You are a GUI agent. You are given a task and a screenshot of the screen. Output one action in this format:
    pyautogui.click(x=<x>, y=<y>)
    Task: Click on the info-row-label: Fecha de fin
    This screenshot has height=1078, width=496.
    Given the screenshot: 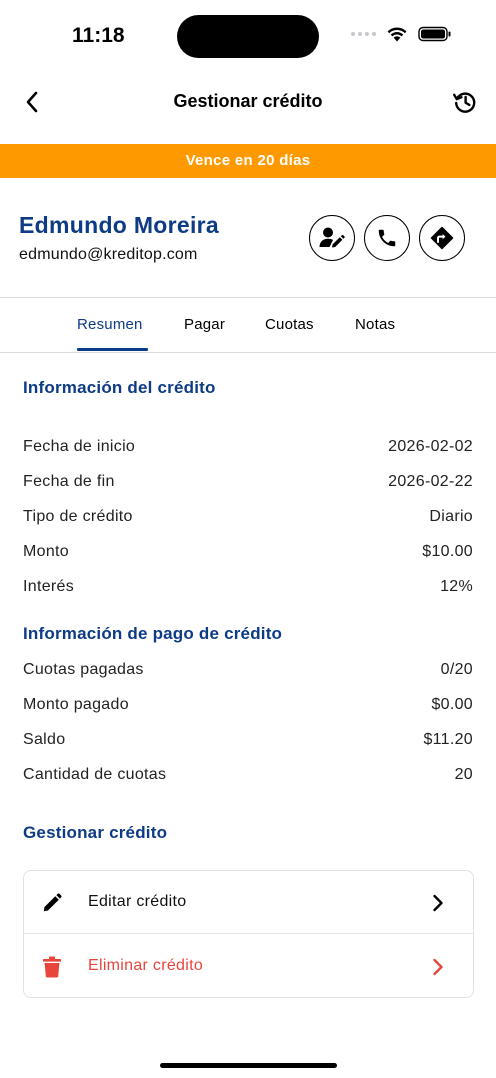 What is the action you would take?
    pyautogui.click(x=69, y=481)
    